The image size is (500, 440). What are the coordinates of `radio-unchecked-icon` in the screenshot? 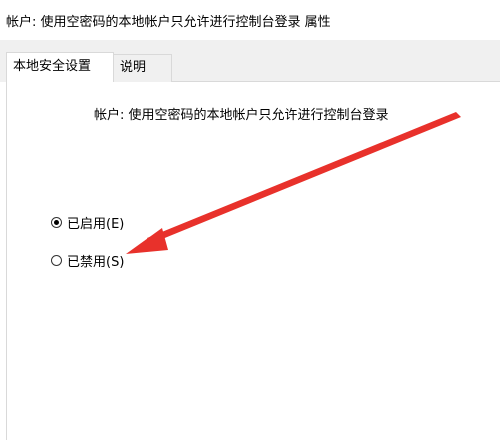 It's located at (56, 260).